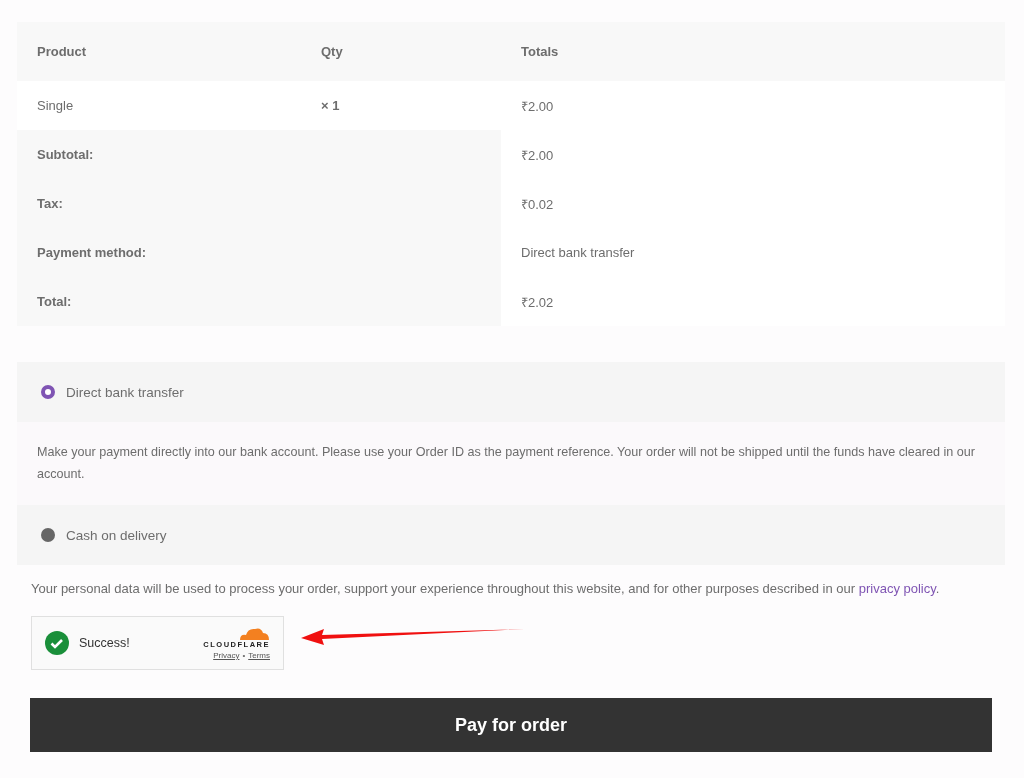 Image resolution: width=1024 pixels, height=778 pixels. What do you see at coordinates (485, 588) in the screenshot?
I see `privacy-notice: Your personal data will be used to process your order, support your experience throughout this website, and for other purposes described in our privacy policy.` at bounding box center [485, 588].